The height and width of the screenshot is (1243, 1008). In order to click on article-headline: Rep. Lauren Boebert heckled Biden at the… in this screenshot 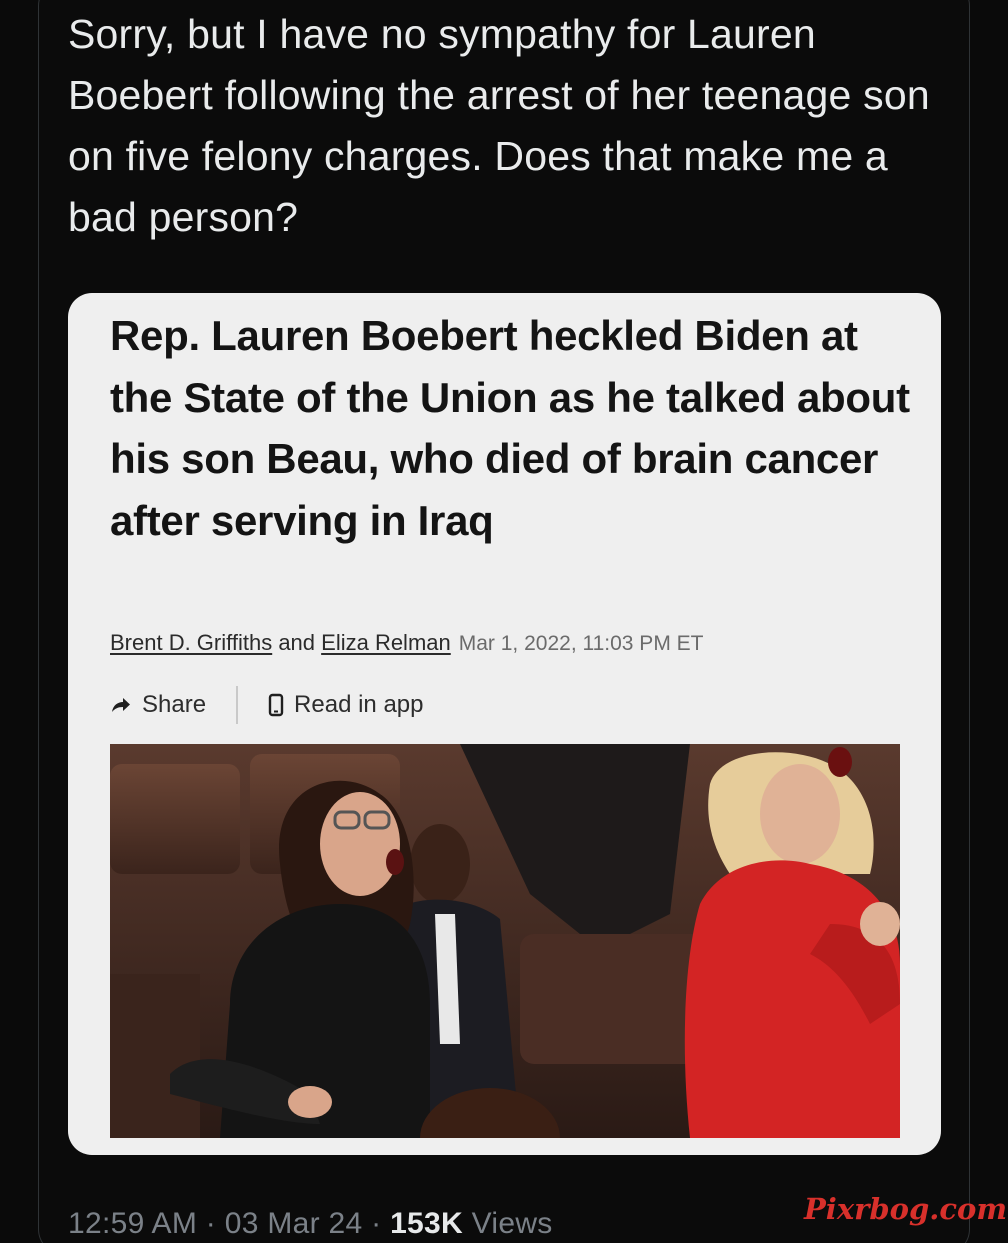, I will do `click(510, 428)`.